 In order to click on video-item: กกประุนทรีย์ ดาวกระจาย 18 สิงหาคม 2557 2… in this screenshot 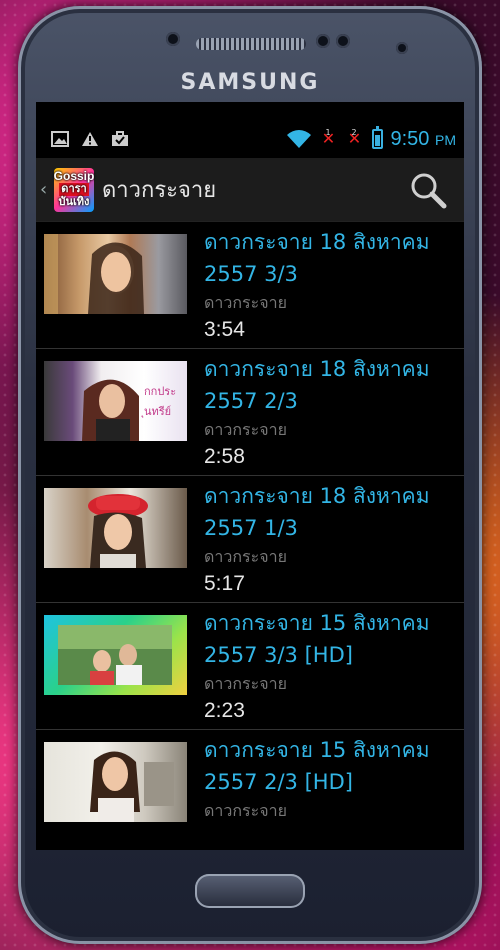, I will do `click(250, 412)`.